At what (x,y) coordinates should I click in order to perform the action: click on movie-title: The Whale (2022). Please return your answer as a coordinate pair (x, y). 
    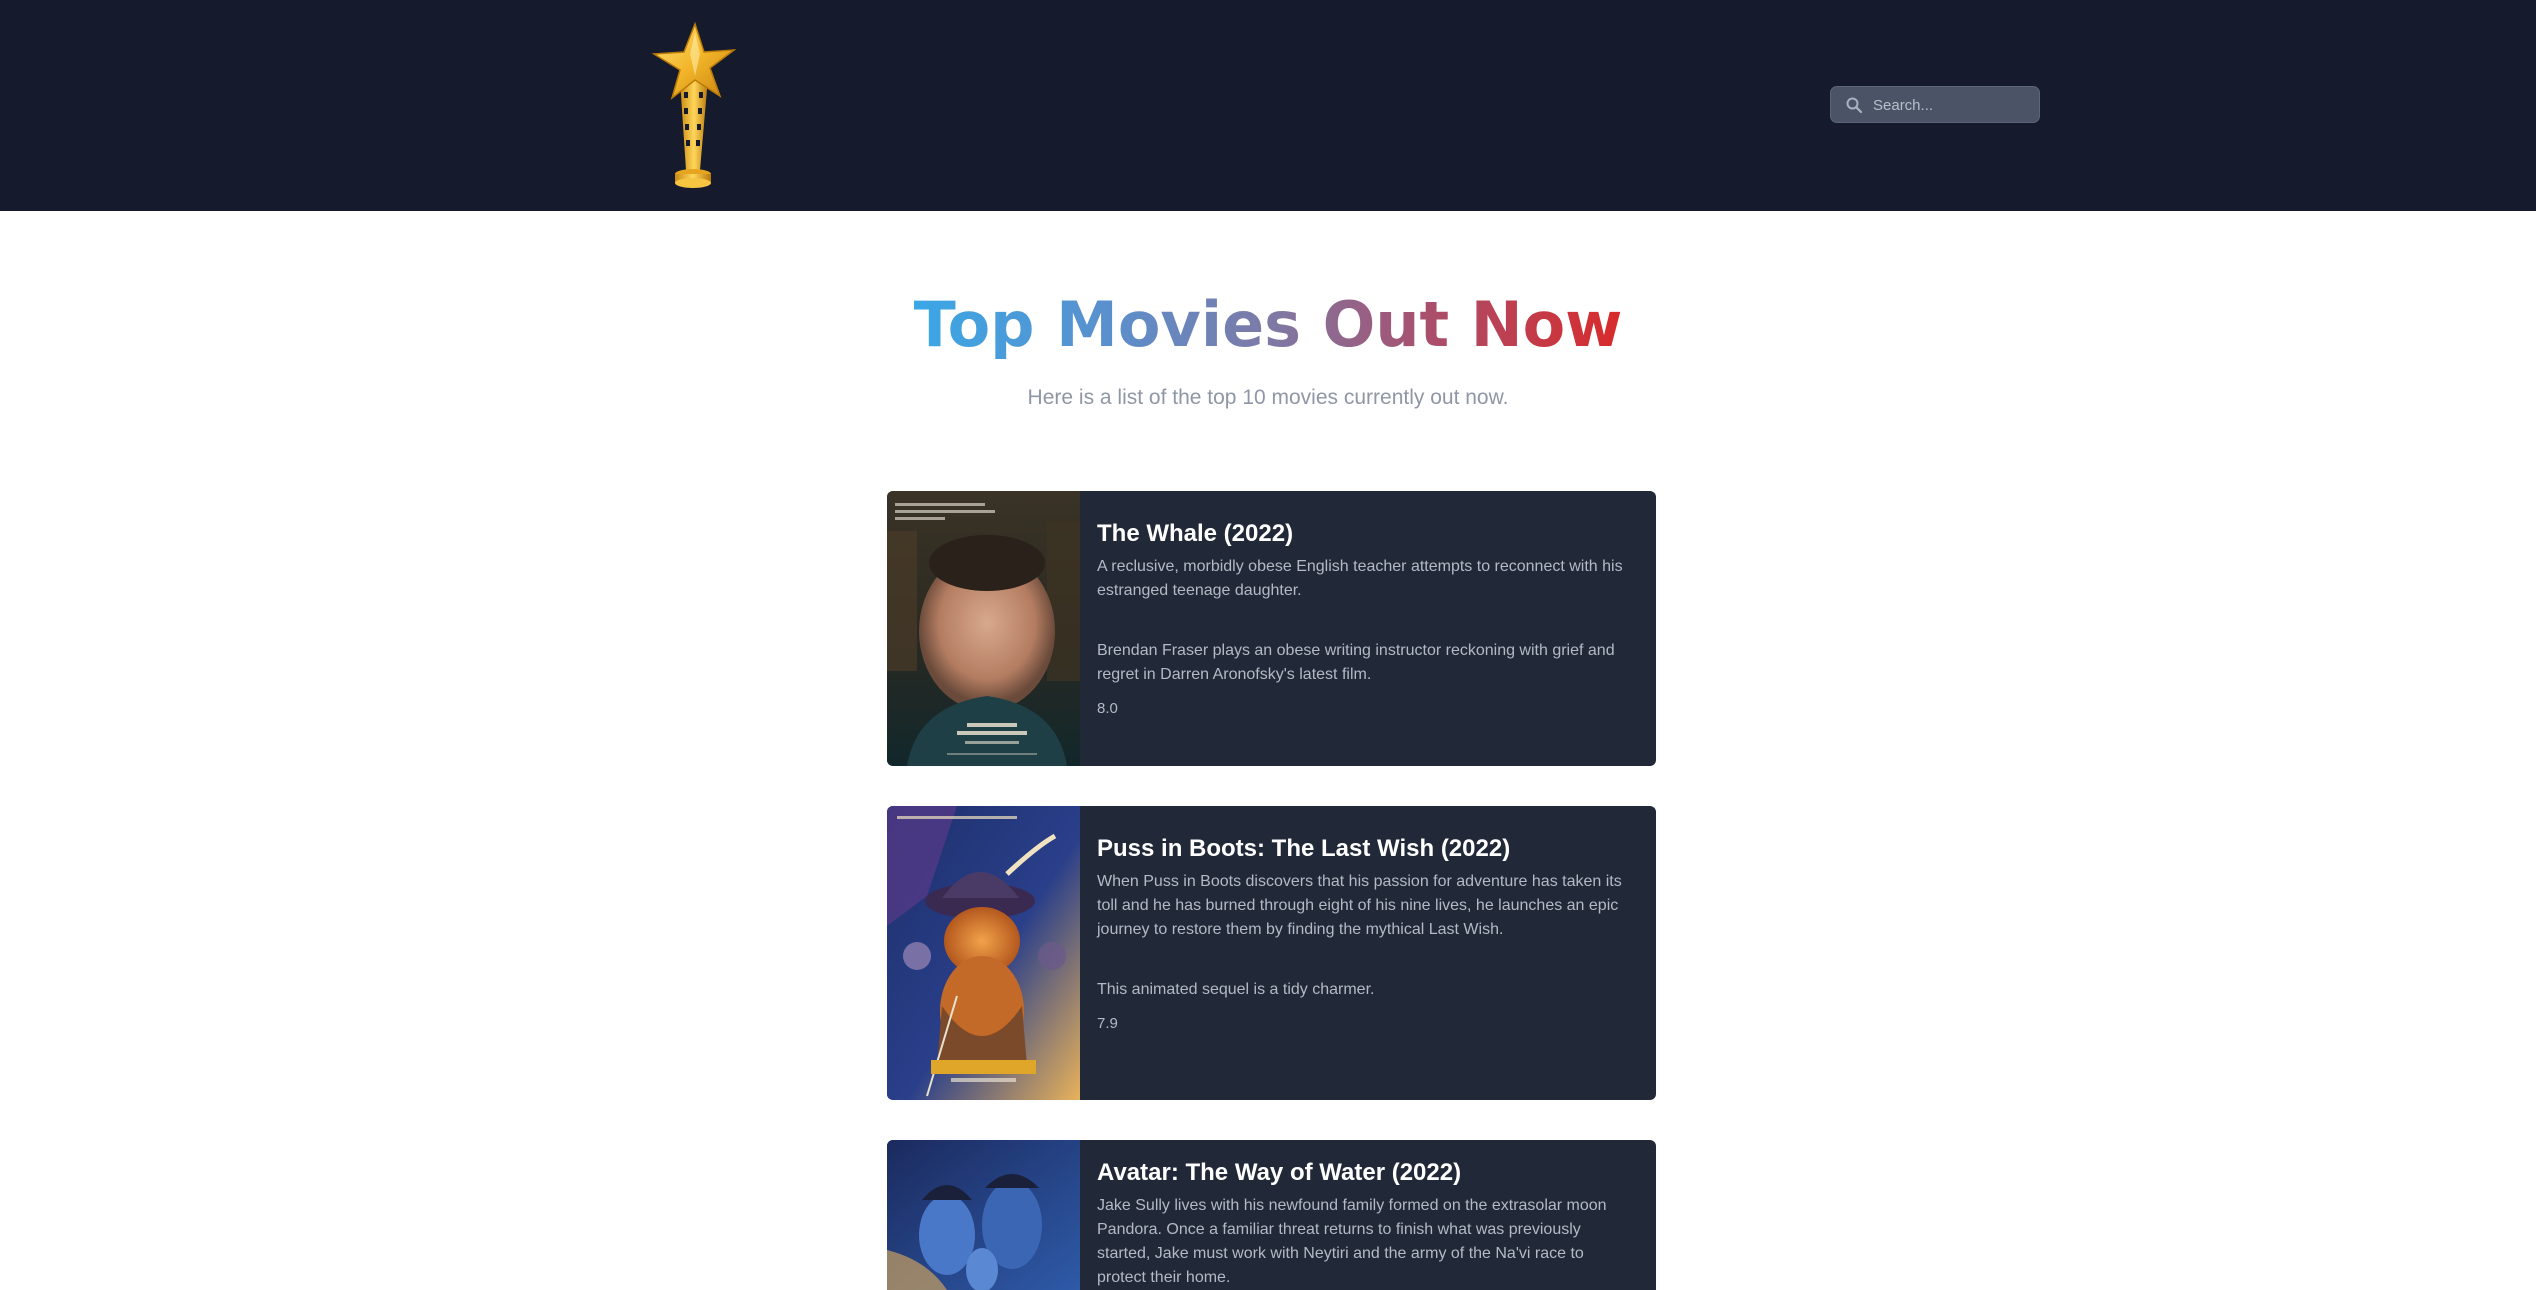
    Looking at the image, I should click on (1366, 534).